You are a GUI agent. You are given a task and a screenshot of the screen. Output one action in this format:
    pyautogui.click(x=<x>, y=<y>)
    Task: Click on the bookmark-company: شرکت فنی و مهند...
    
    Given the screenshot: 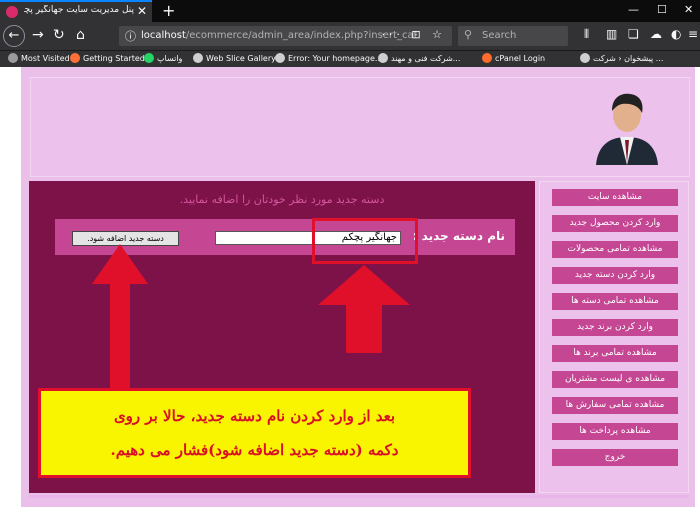 What is the action you would take?
    pyautogui.click(x=419, y=58)
    